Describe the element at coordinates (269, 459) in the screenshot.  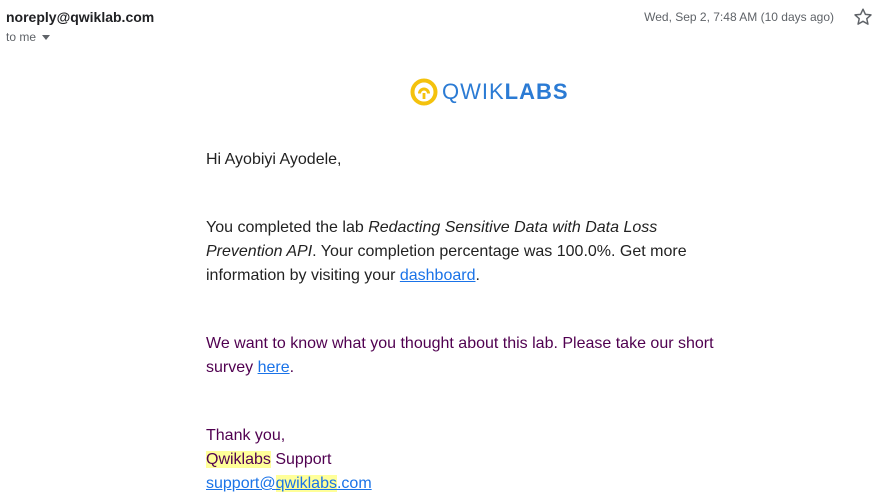
I see `signature: Qwiklabs Support` at that location.